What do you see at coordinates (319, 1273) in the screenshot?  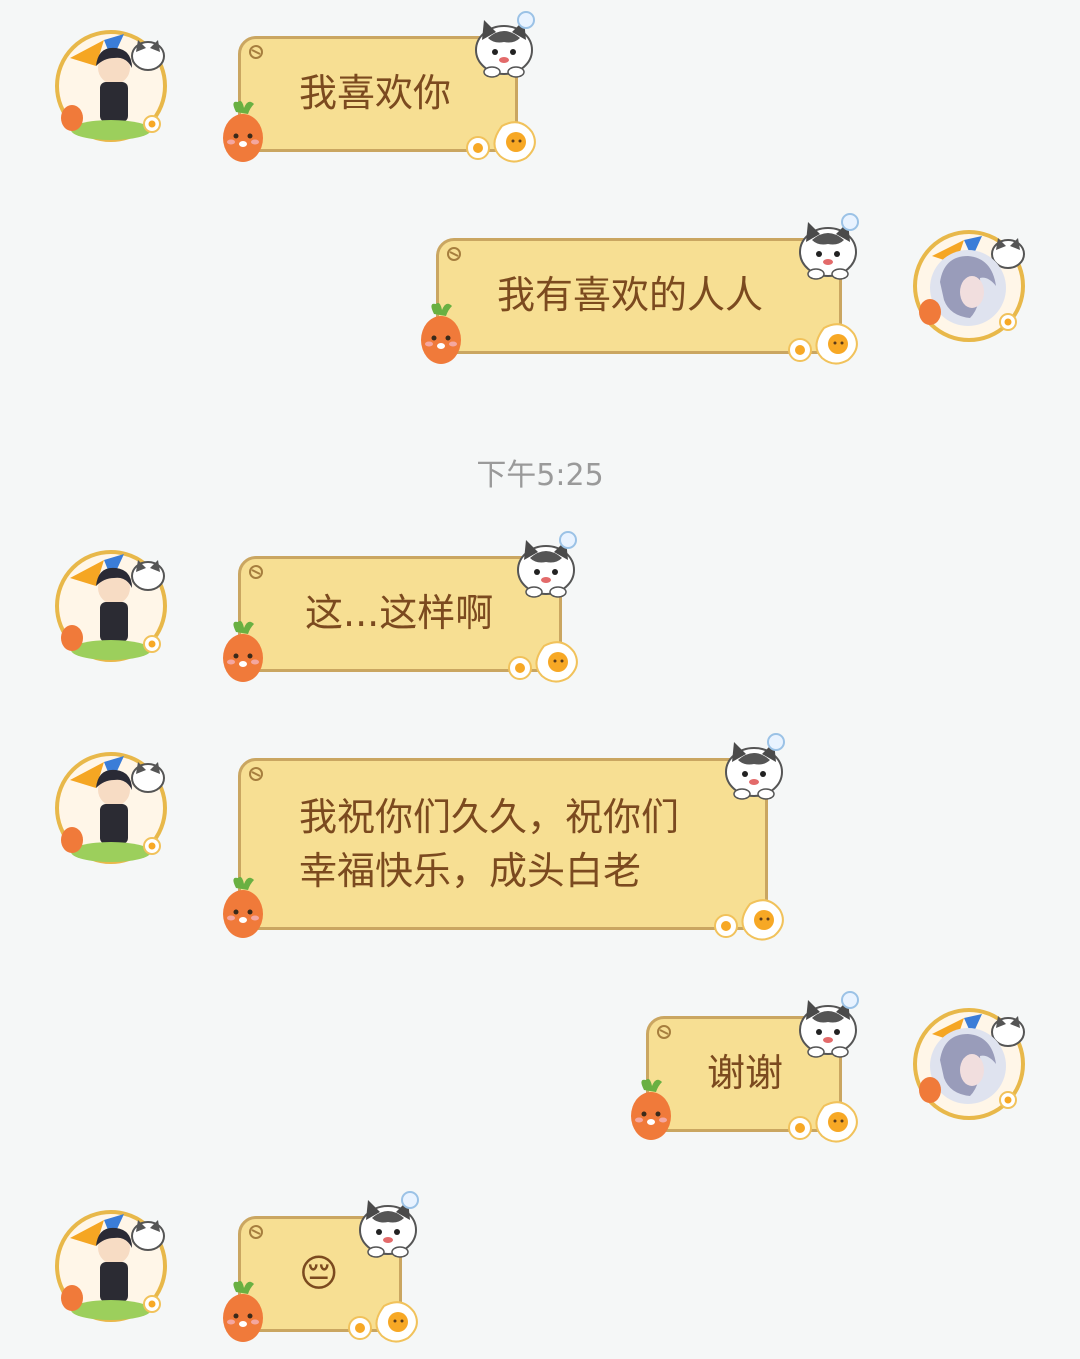 I see `pensive-emoji: 😔` at bounding box center [319, 1273].